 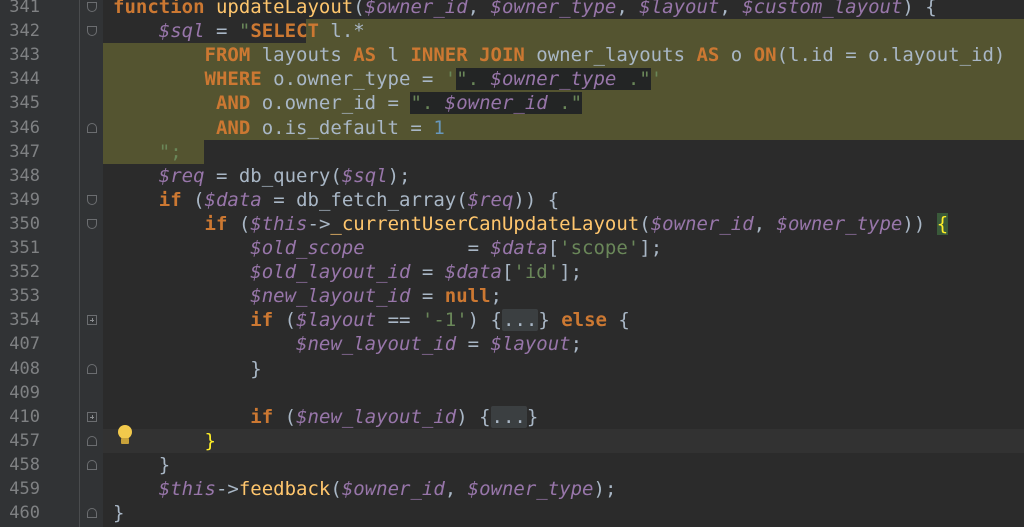 I want to click on line-number: 351, so click(x=20, y=248).